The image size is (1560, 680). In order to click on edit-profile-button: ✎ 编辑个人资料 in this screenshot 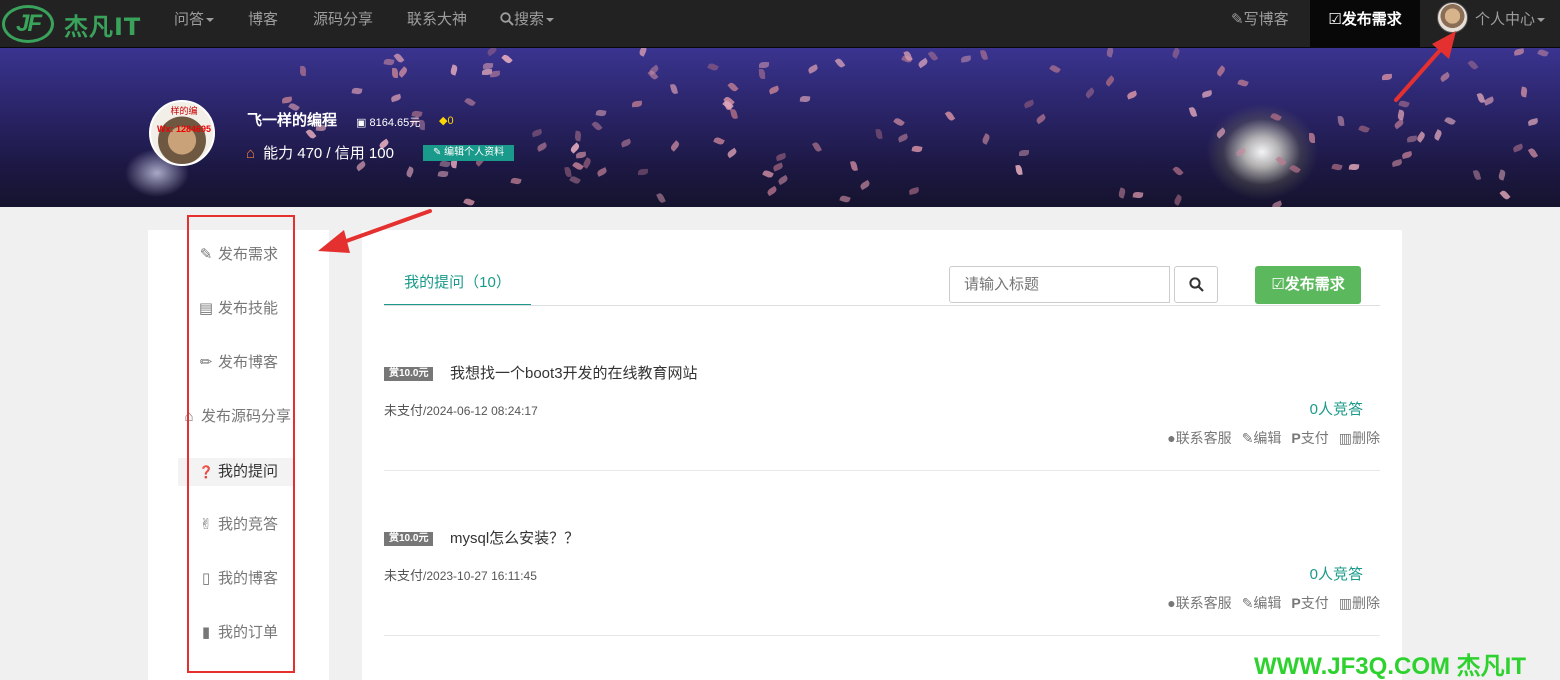, I will do `click(469, 153)`.